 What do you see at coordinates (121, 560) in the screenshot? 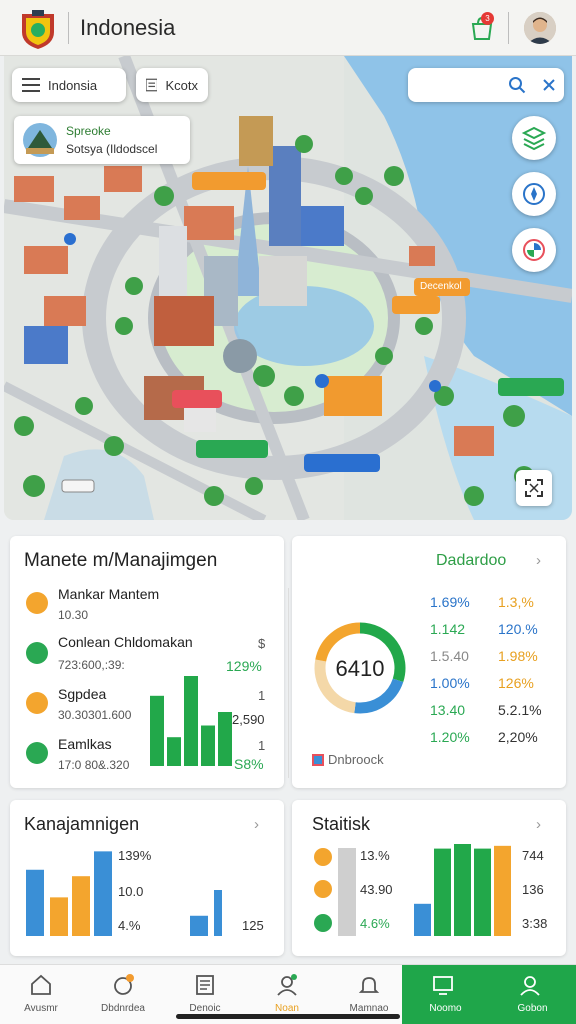
I see `management-card-title: Manete m/Manajimgen` at bounding box center [121, 560].